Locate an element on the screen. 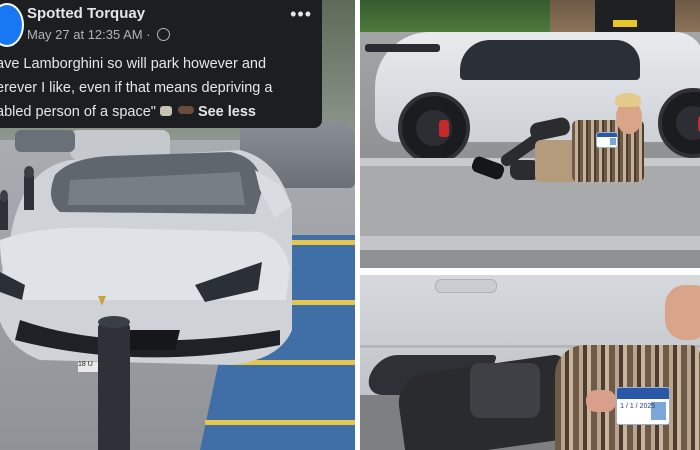 The image size is (700, 450). car-window is located at coordinates (550, 60).